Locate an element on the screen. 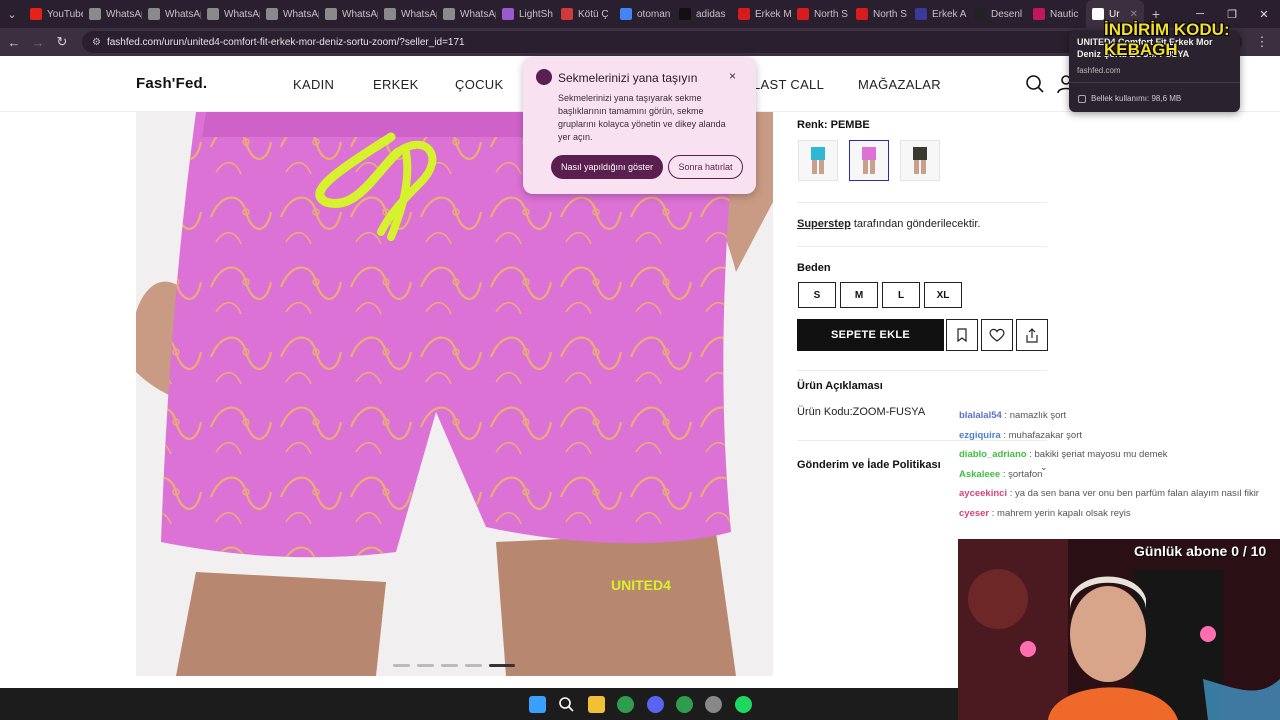  site-logo: Fash'Fed. is located at coordinates (171, 83).